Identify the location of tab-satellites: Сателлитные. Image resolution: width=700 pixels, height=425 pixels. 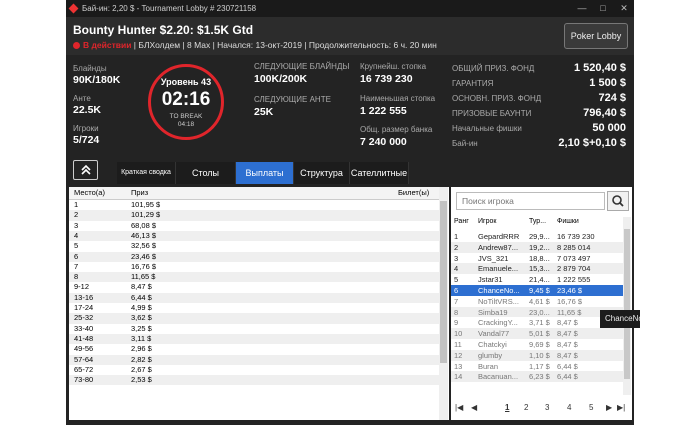
(379, 173).